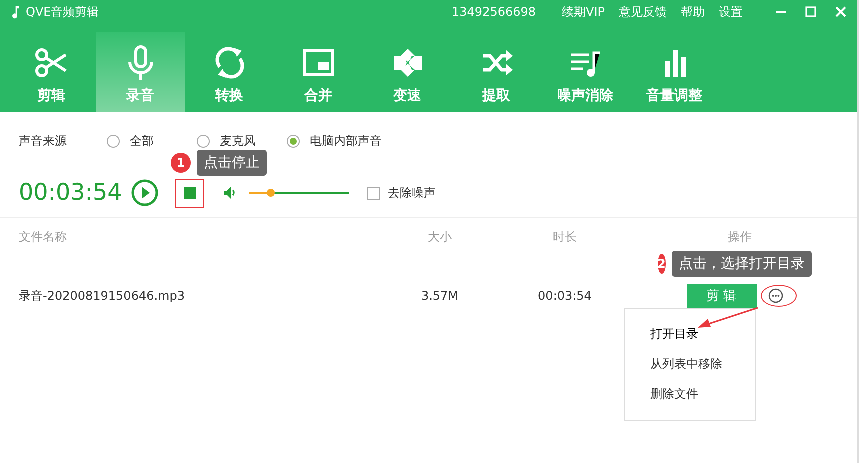  What do you see at coordinates (407, 72) in the screenshot?
I see `tool-tab: 变速` at bounding box center [407, 72].